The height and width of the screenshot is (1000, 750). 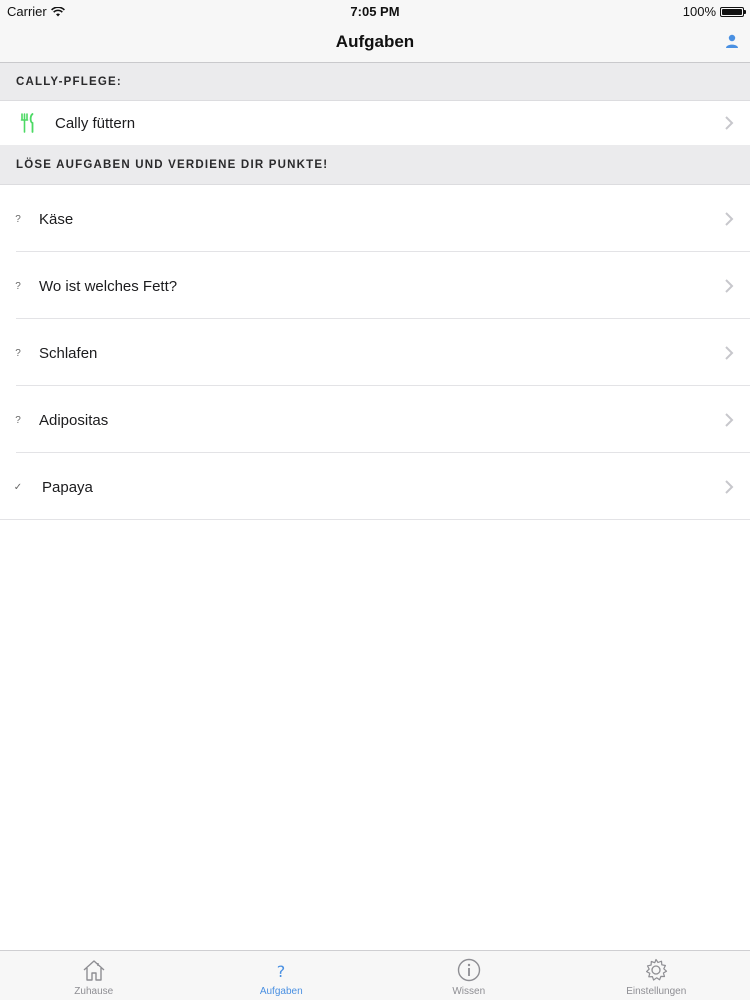 I want to click on tab-home: Zuhause, so click(x=94, y=975).